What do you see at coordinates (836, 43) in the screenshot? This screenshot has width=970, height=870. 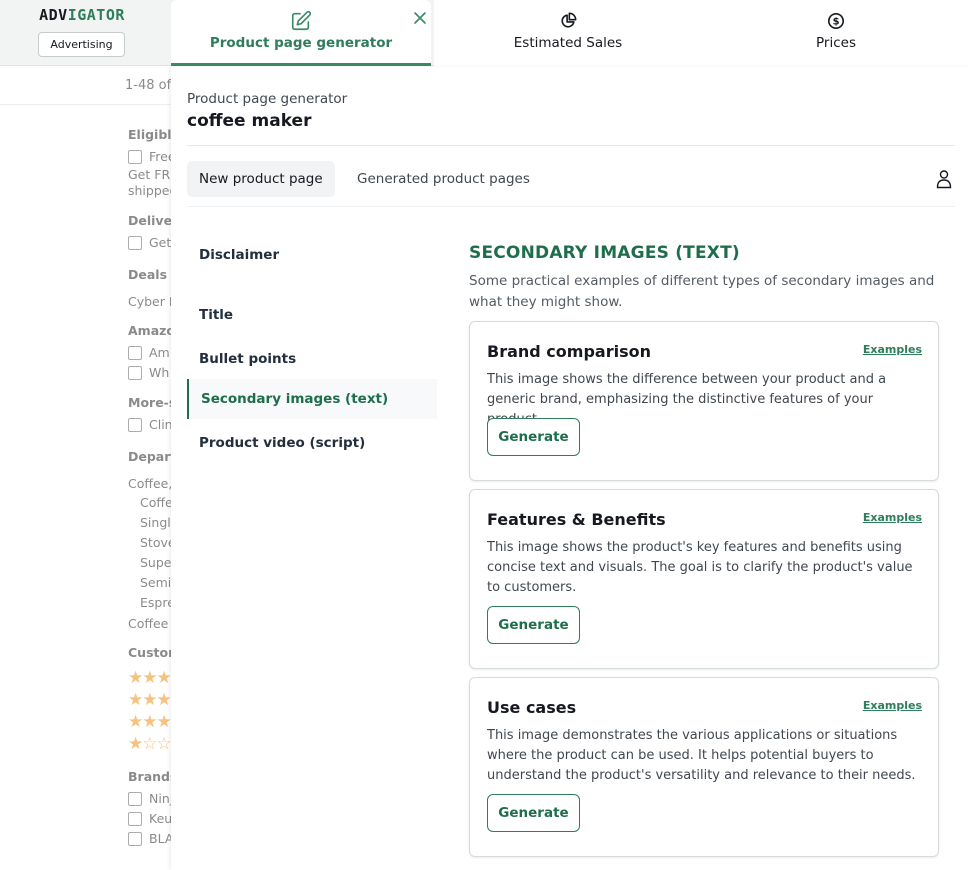 I see `tab-label: Prices` at bounding box center [836, 43].